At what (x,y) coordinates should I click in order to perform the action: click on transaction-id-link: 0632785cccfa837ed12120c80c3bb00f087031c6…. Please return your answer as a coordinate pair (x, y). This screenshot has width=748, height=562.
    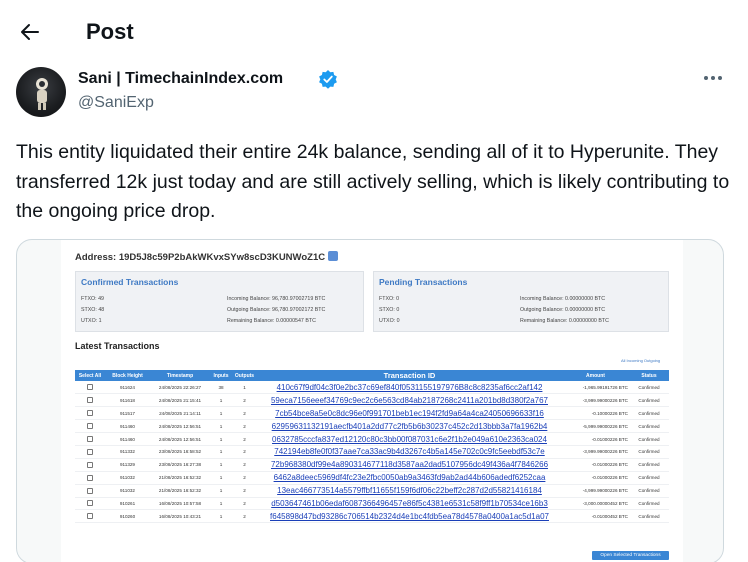
    Looking at the image, I should click on (409, 439).